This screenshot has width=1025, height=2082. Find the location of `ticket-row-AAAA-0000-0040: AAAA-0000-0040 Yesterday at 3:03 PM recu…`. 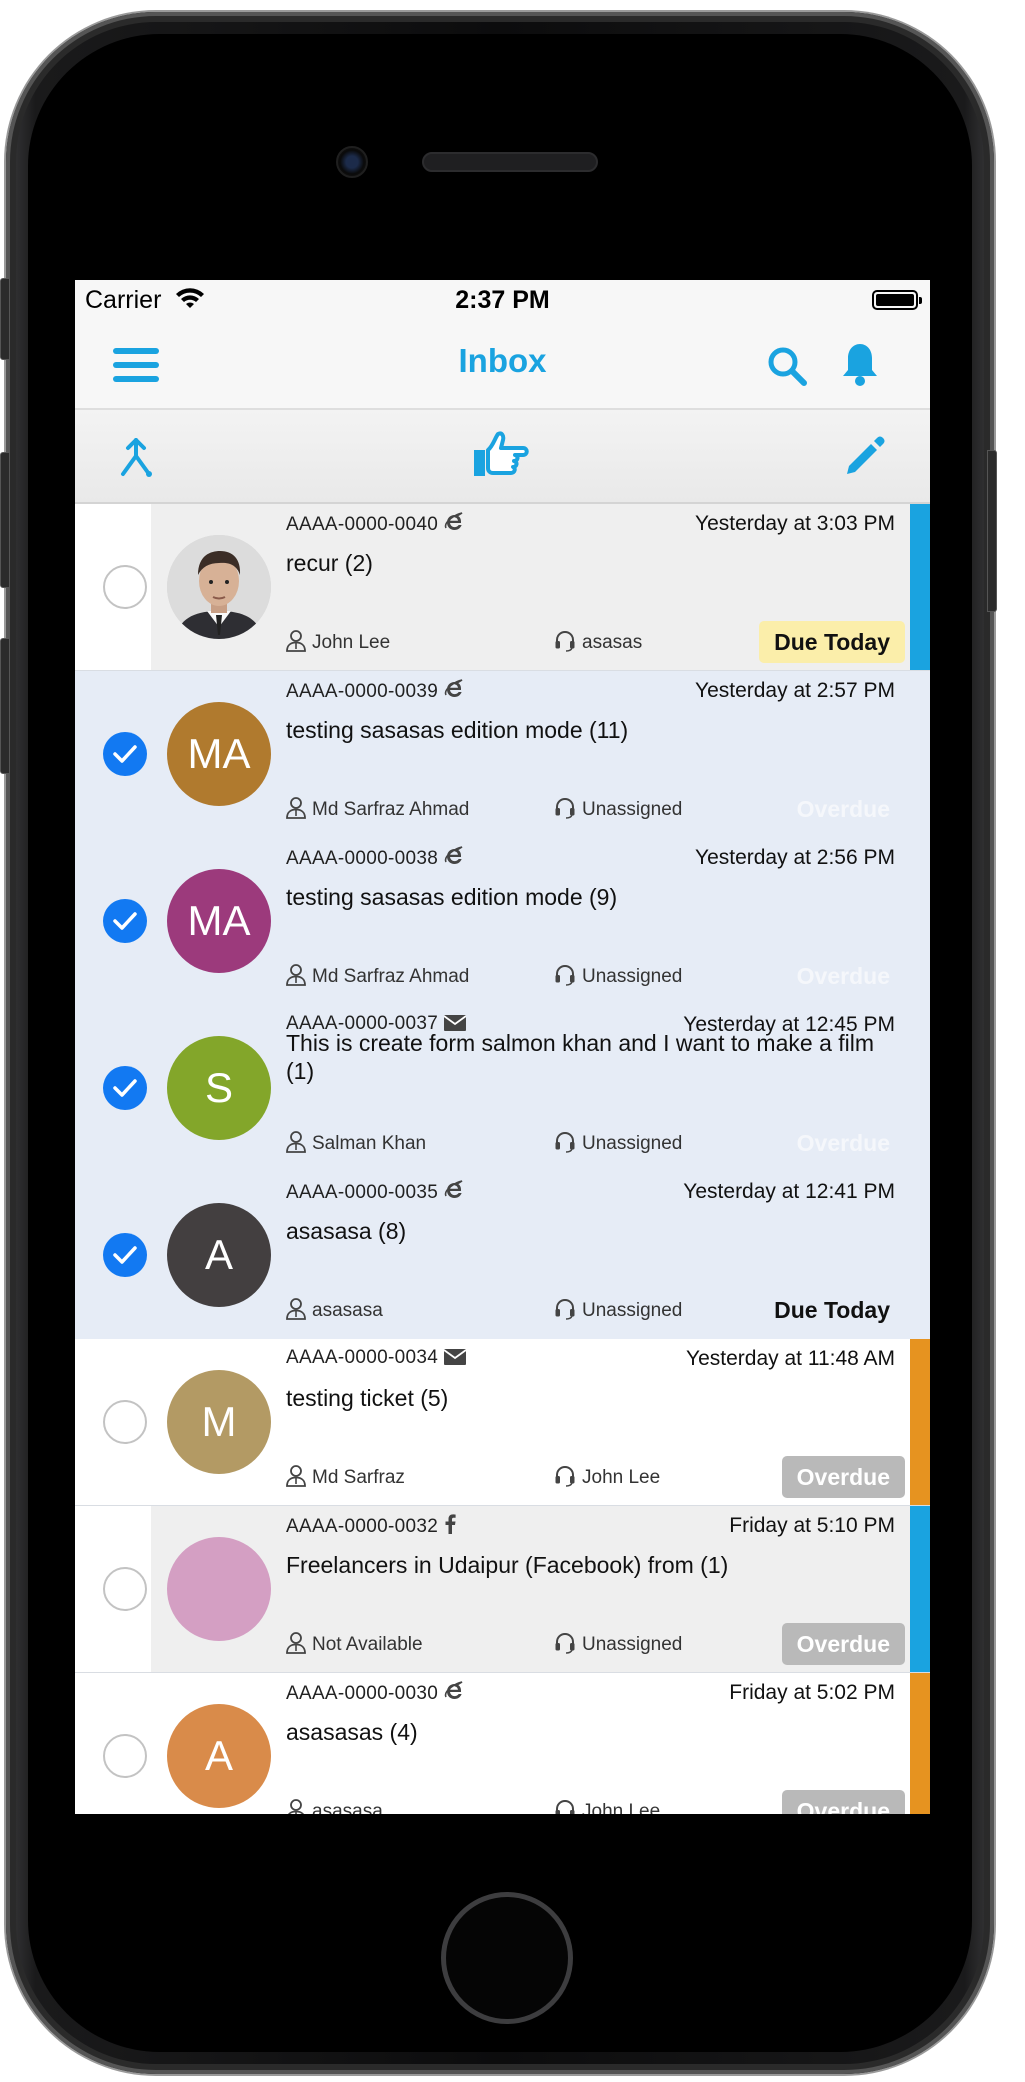

ticket-row-AAAA-0000-0040: AAAA-0000-0040 Yesterday at 3:03 PM recu… is located at coordinates (502, 587).